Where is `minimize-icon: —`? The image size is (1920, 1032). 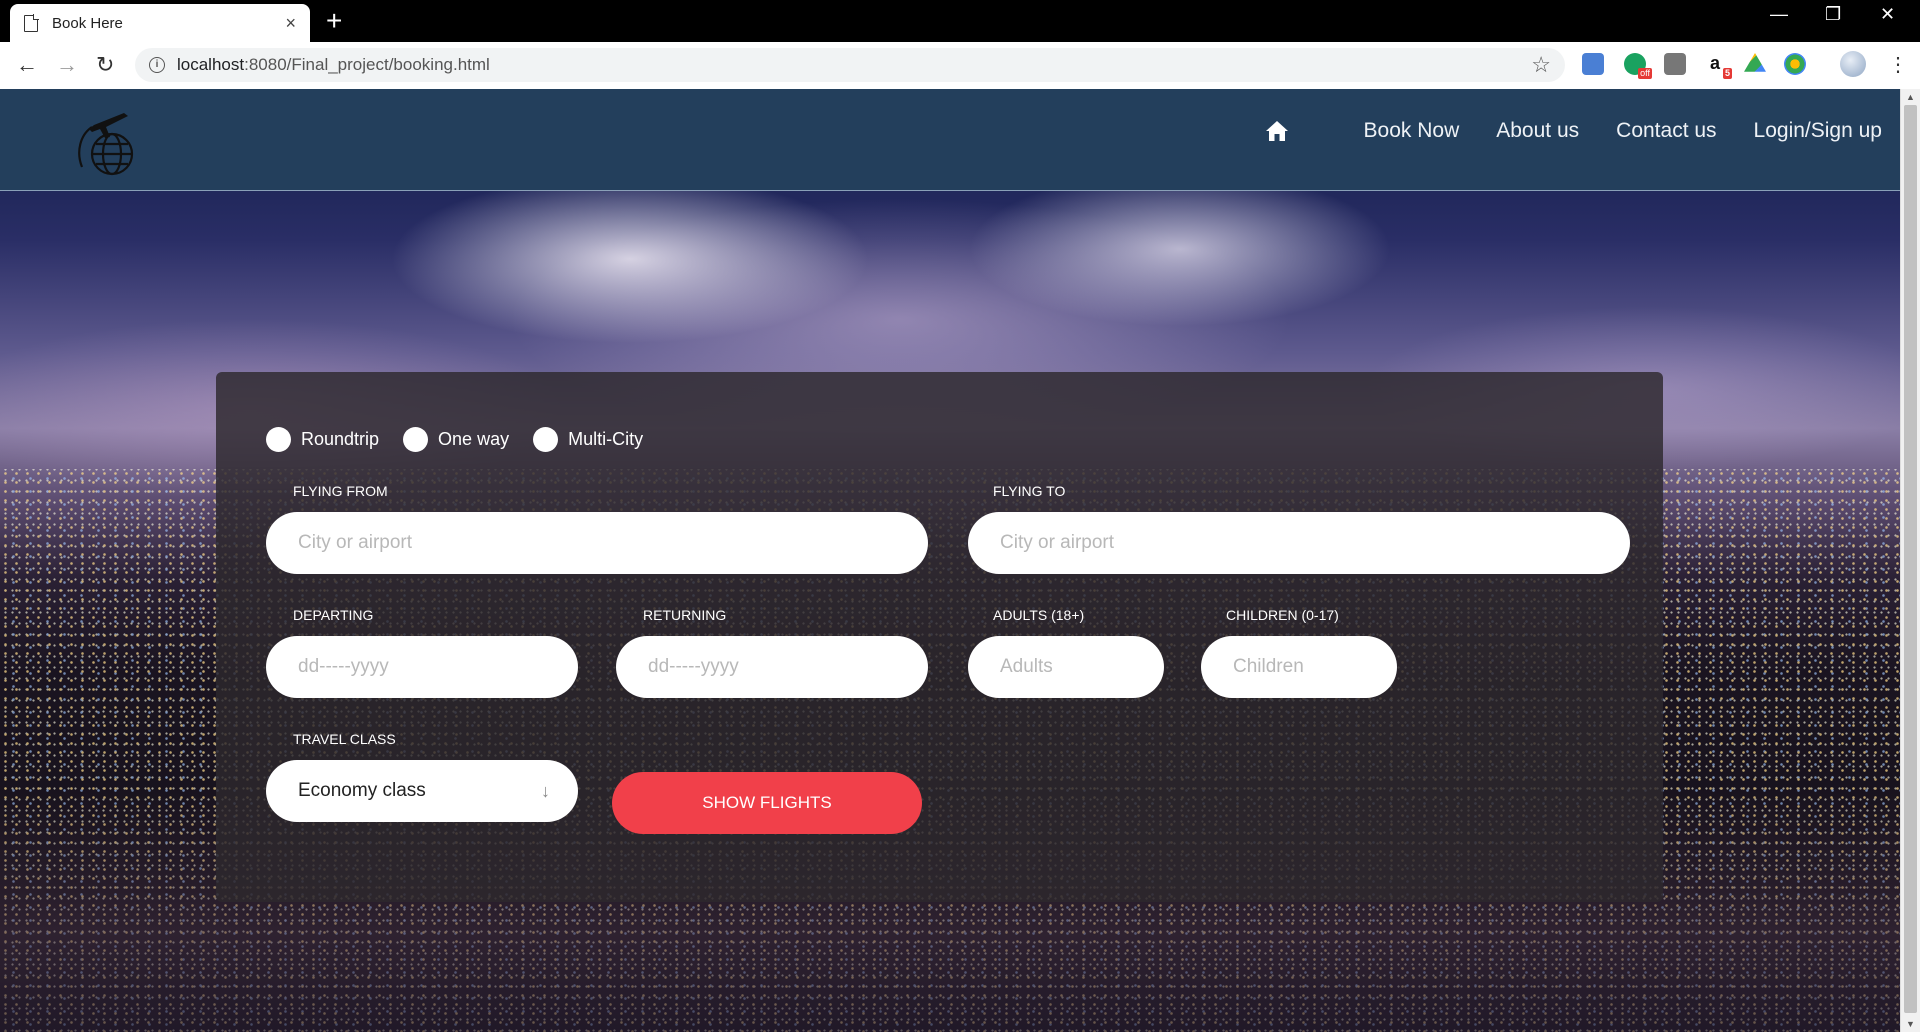
minimize-icon: — is located at coordinates (1779, 14).